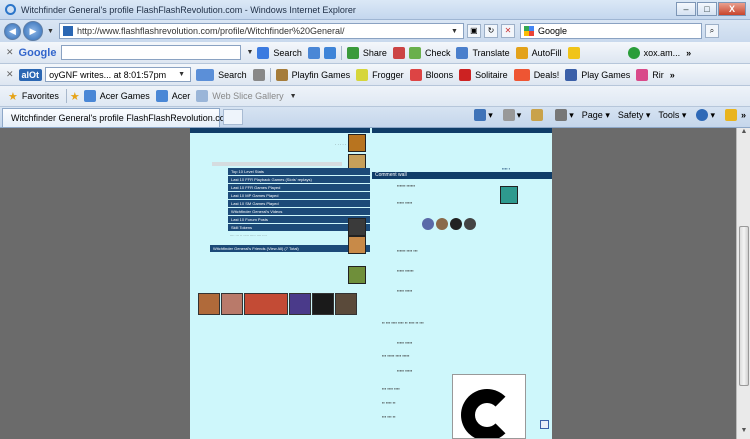 This screenshot has width=750, height=439. Describe the element at coordinates (270, 74) in the screenshot. I see `separator` at that location.